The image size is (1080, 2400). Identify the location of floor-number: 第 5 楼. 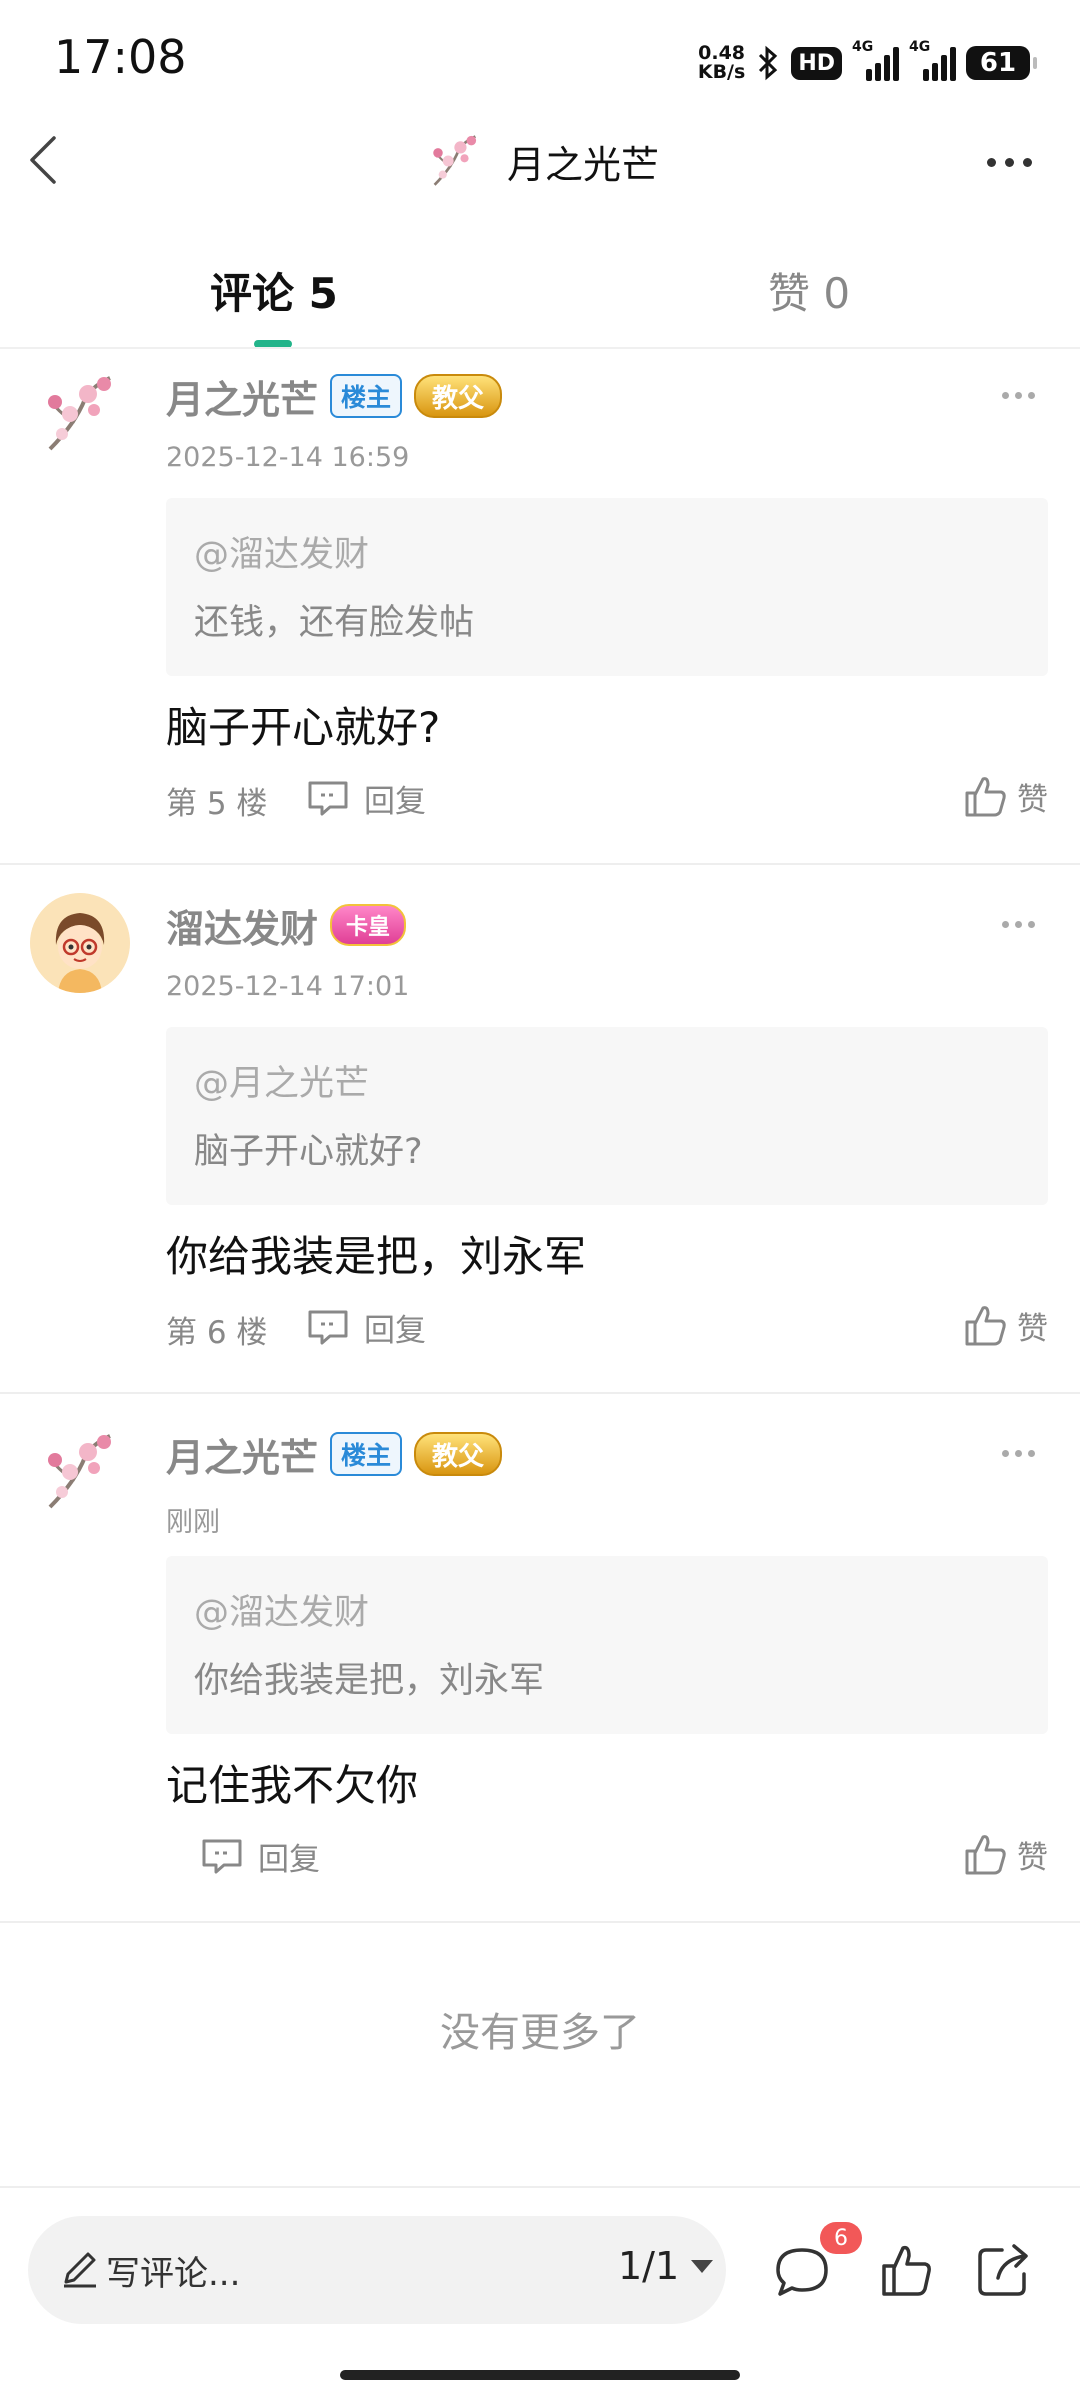
(217, 804).